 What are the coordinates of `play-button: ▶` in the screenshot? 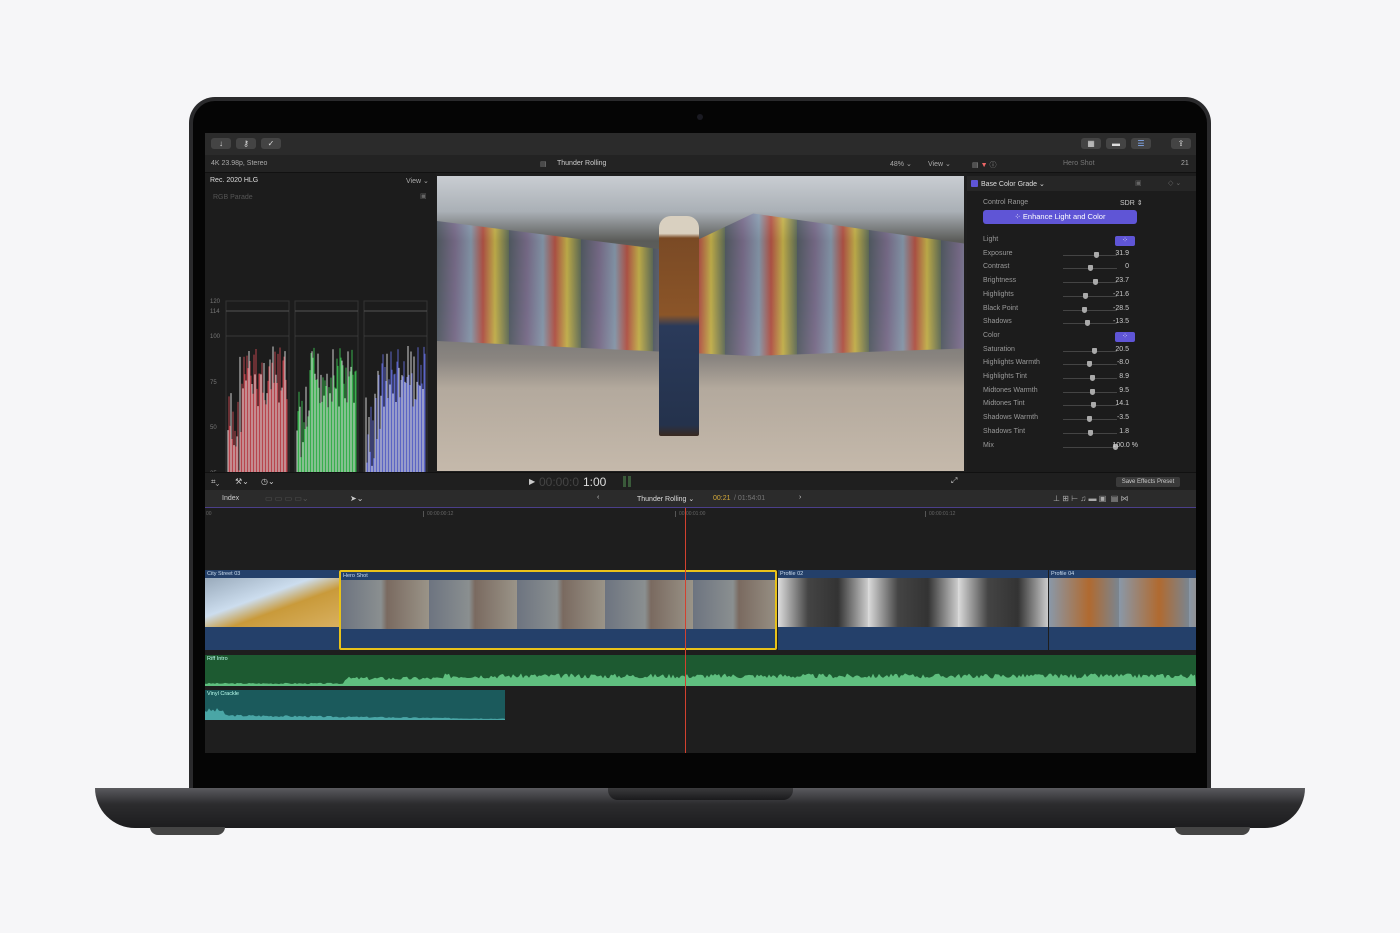 It's located at (532, 481).